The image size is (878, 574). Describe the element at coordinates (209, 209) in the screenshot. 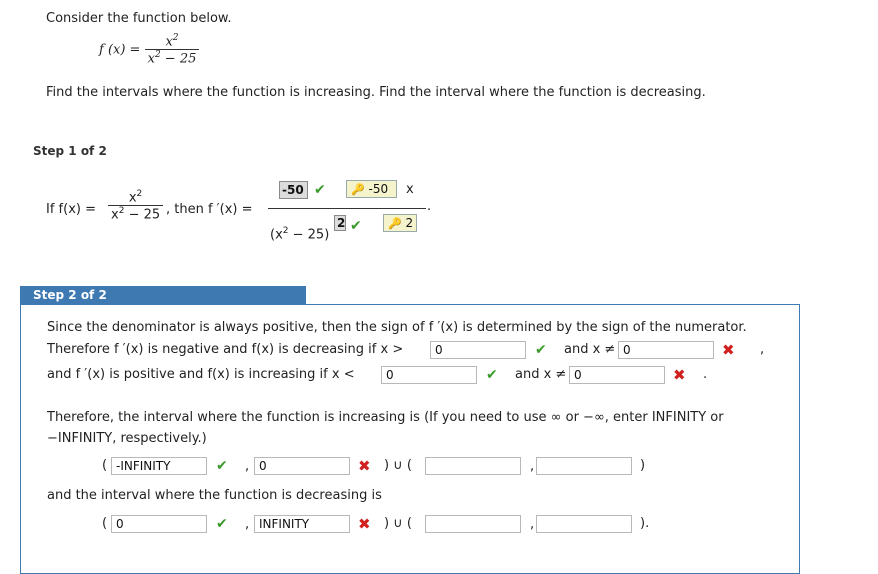

I see `step1-then-text: , then f ′(x) =` at that location.